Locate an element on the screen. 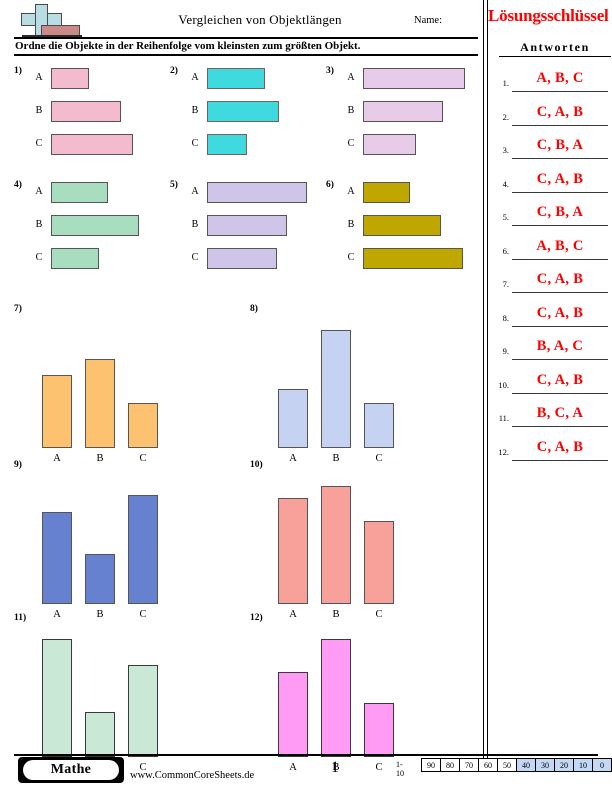 The width and height of the screenshot is (612, 792). grading-scale-boxes: 90 80 70 60 50 40 30 20 10 0 is located at coordinates (516, 765).